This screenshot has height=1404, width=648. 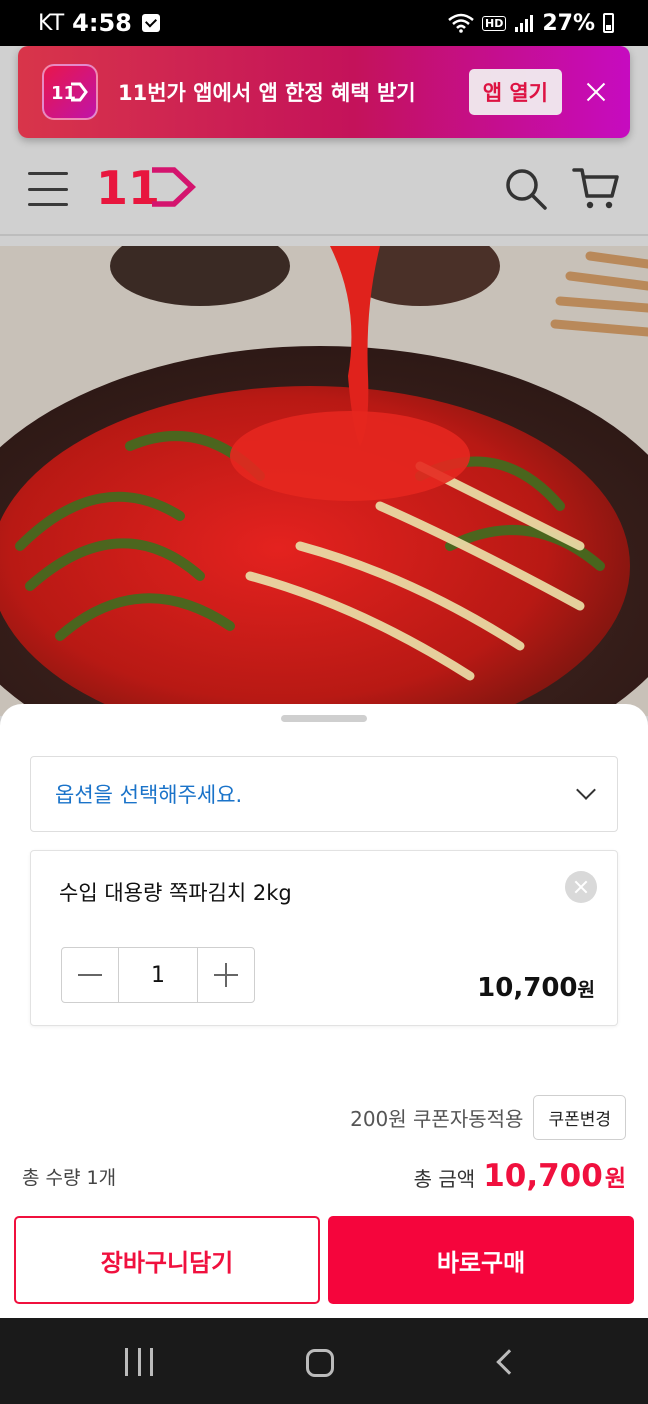 I want to click on total-amount-value: 10,700, so click(x=543, y=1176).